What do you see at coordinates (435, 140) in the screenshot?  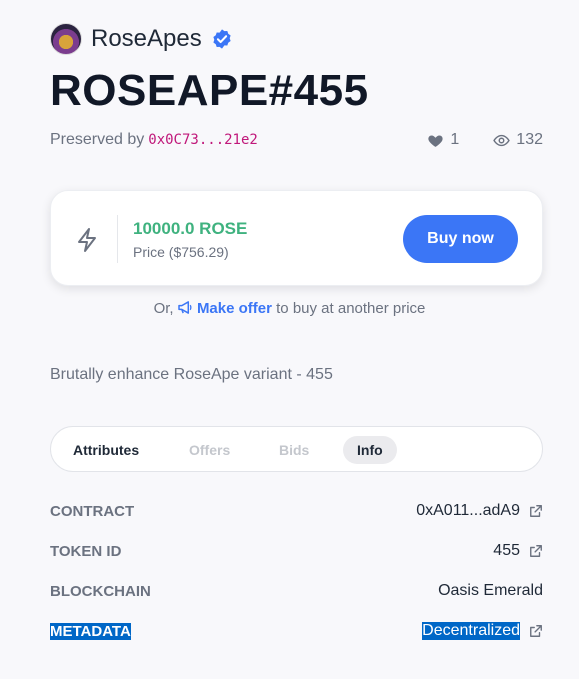 I see `heart-icon` at bounding box center [435, 140].